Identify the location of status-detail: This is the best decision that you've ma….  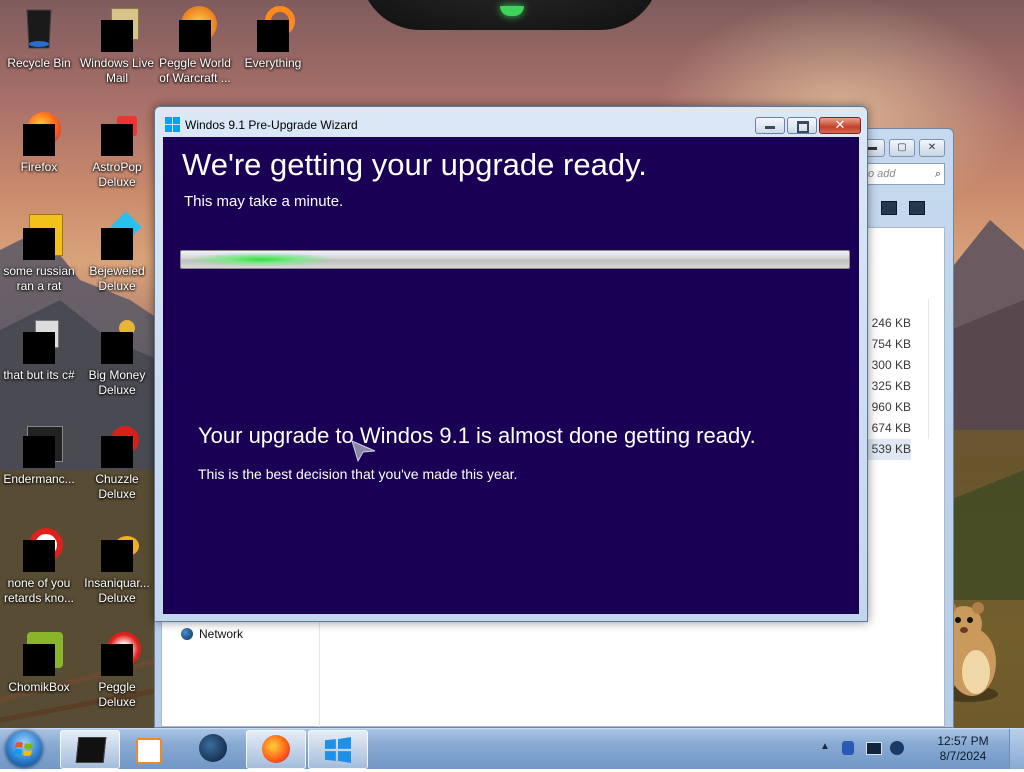
(358, 474).